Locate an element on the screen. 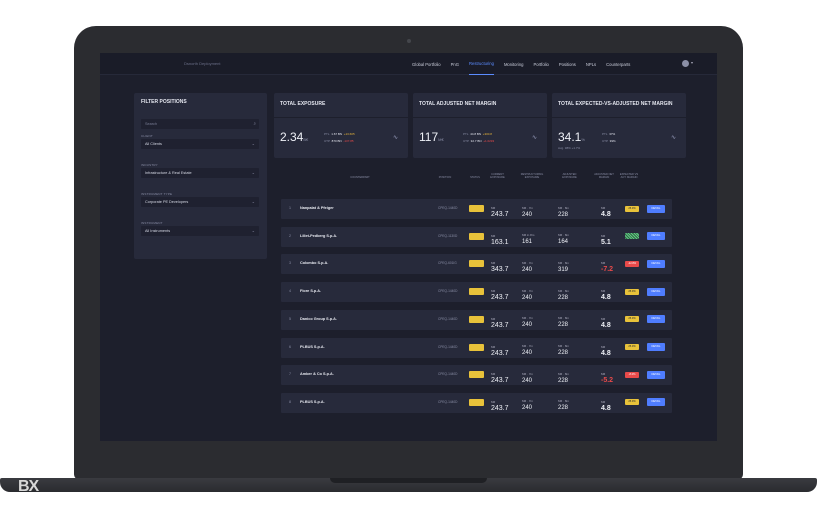  kpi-sub-2-label: UTP is located at coordinates (466, 141).